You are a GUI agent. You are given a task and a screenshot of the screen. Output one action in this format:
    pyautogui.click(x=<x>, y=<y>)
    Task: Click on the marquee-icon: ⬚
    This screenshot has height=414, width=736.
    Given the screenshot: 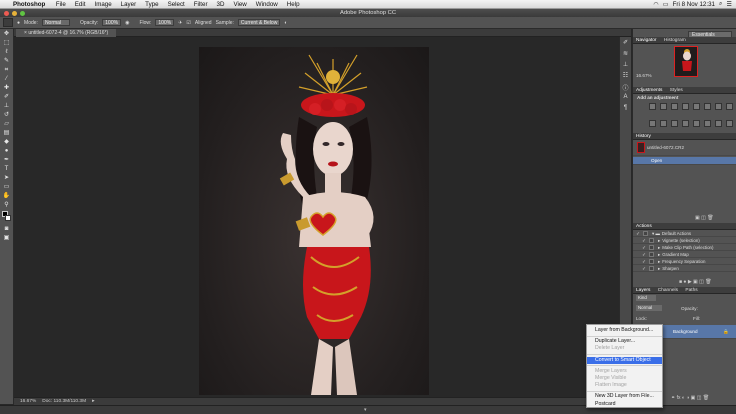 What is the action you would take?
    pyautogui.click(x=6, y=43)
    